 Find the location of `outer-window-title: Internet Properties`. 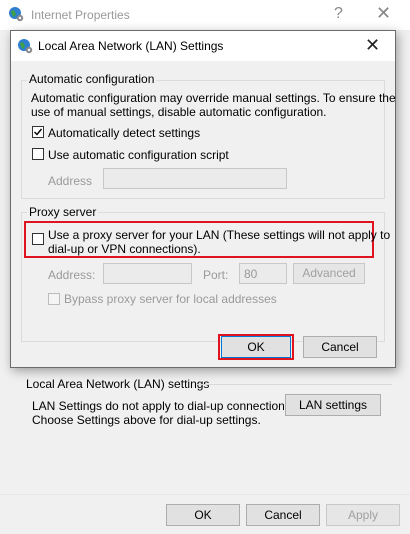

outer-window-title: Internet Properties is located at coordinates (80, 15).